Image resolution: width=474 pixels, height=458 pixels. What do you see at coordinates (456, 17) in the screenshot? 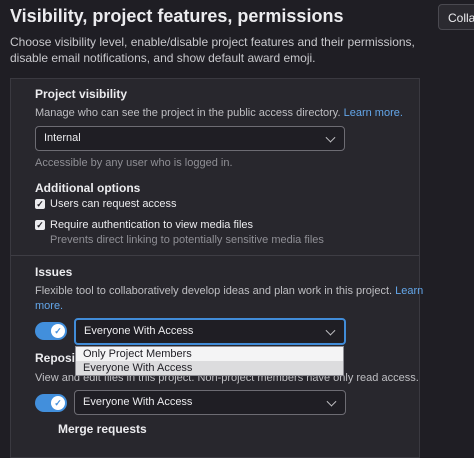
I see `collapse-button: Collapse` at bounding box center [456, 17].